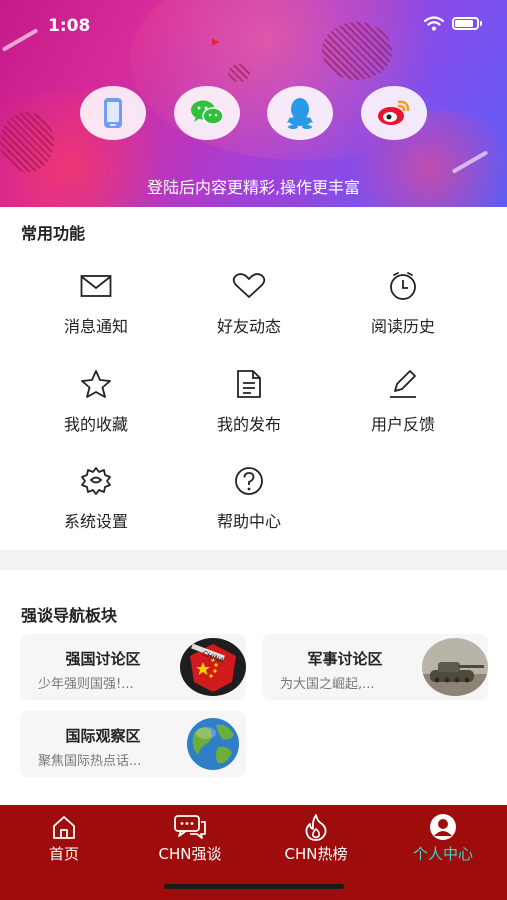 Image resolution: width=507 pixels, height=900 pixels. What do you see at coordinates (403, 286) in the screenshot?
I see `clock-icon` at bounding box center [403, 286].